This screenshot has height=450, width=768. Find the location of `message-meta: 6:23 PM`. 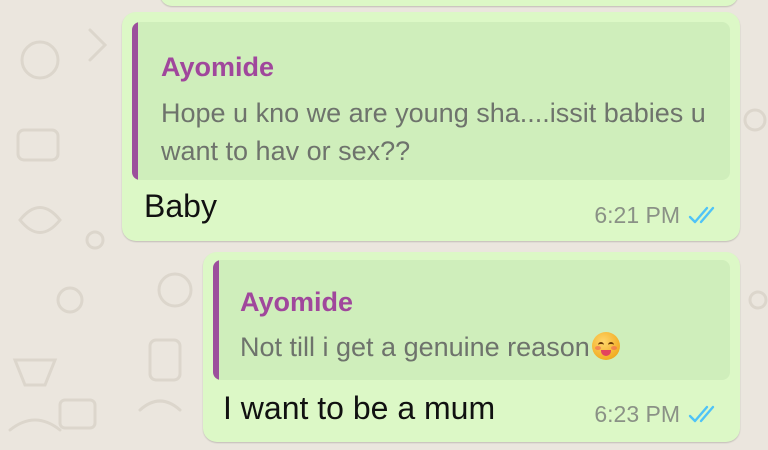

message-meta: 6:23 PM is located at coordinates (658, 414).